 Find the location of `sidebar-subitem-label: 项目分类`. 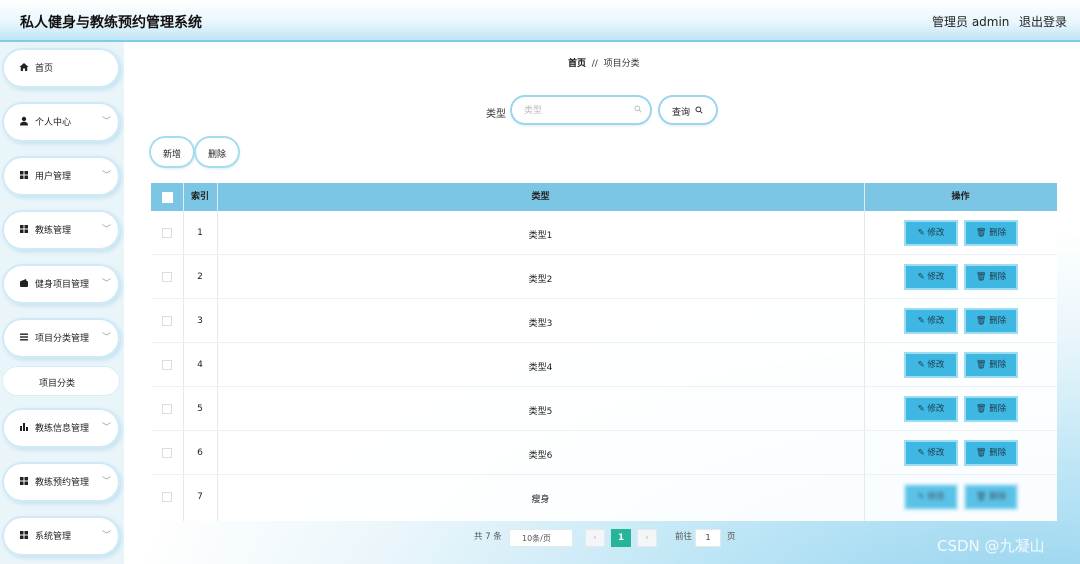

sidebar-subitem-label: 项目分类 is located at coordinates (57, 384).